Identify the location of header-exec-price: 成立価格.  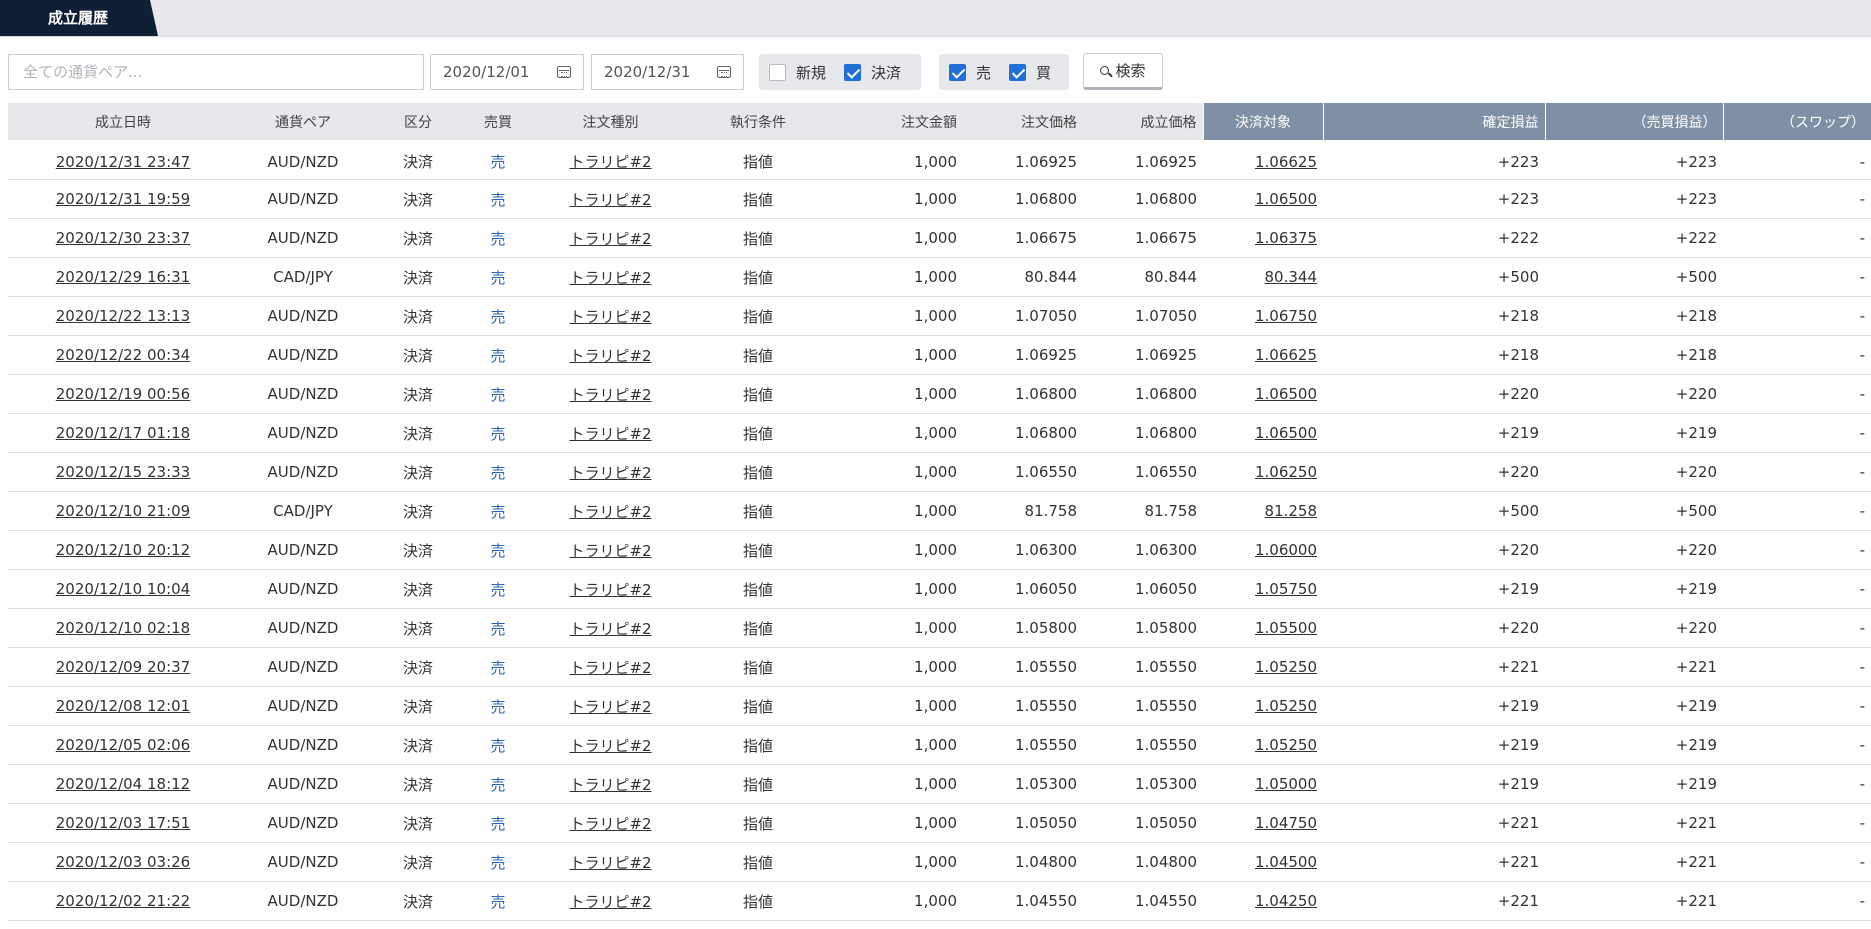
(1143, 122).